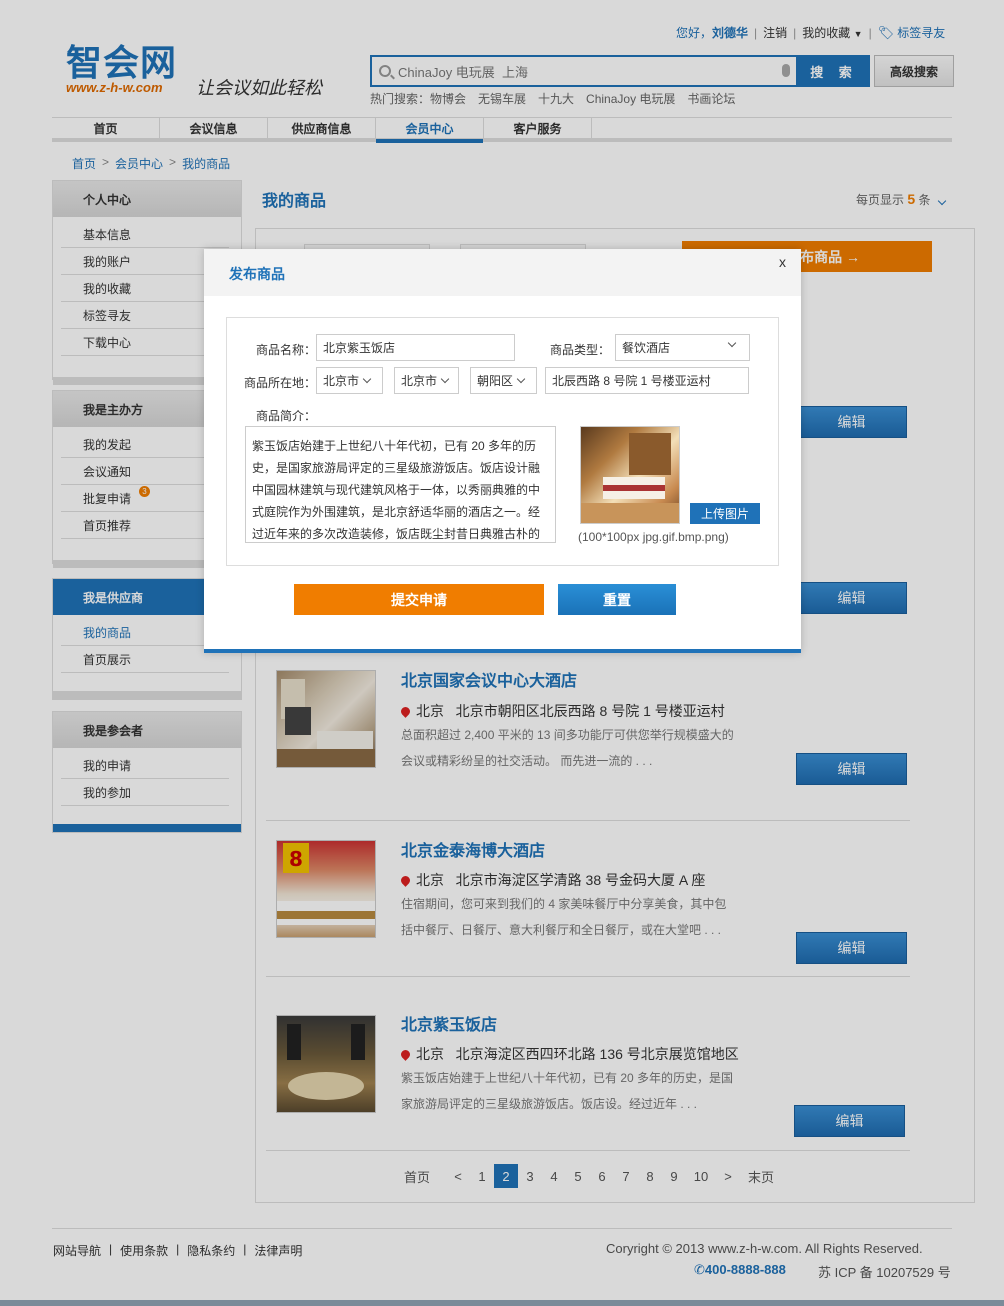 This screenshot has height=1306, width=1004. I want to click on name-label: 商品名称：, so click(286, 350).